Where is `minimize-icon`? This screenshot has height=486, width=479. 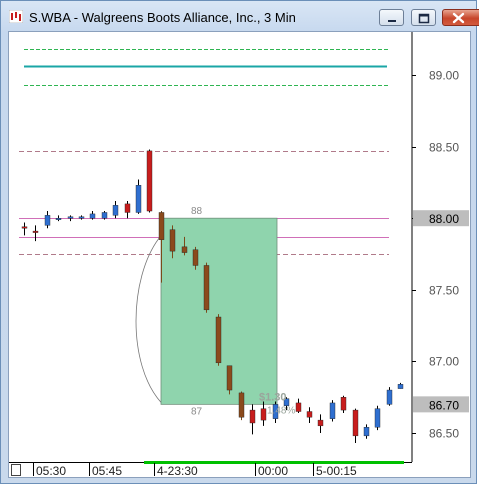 minimize-icon is located at coordinates (392, 21).